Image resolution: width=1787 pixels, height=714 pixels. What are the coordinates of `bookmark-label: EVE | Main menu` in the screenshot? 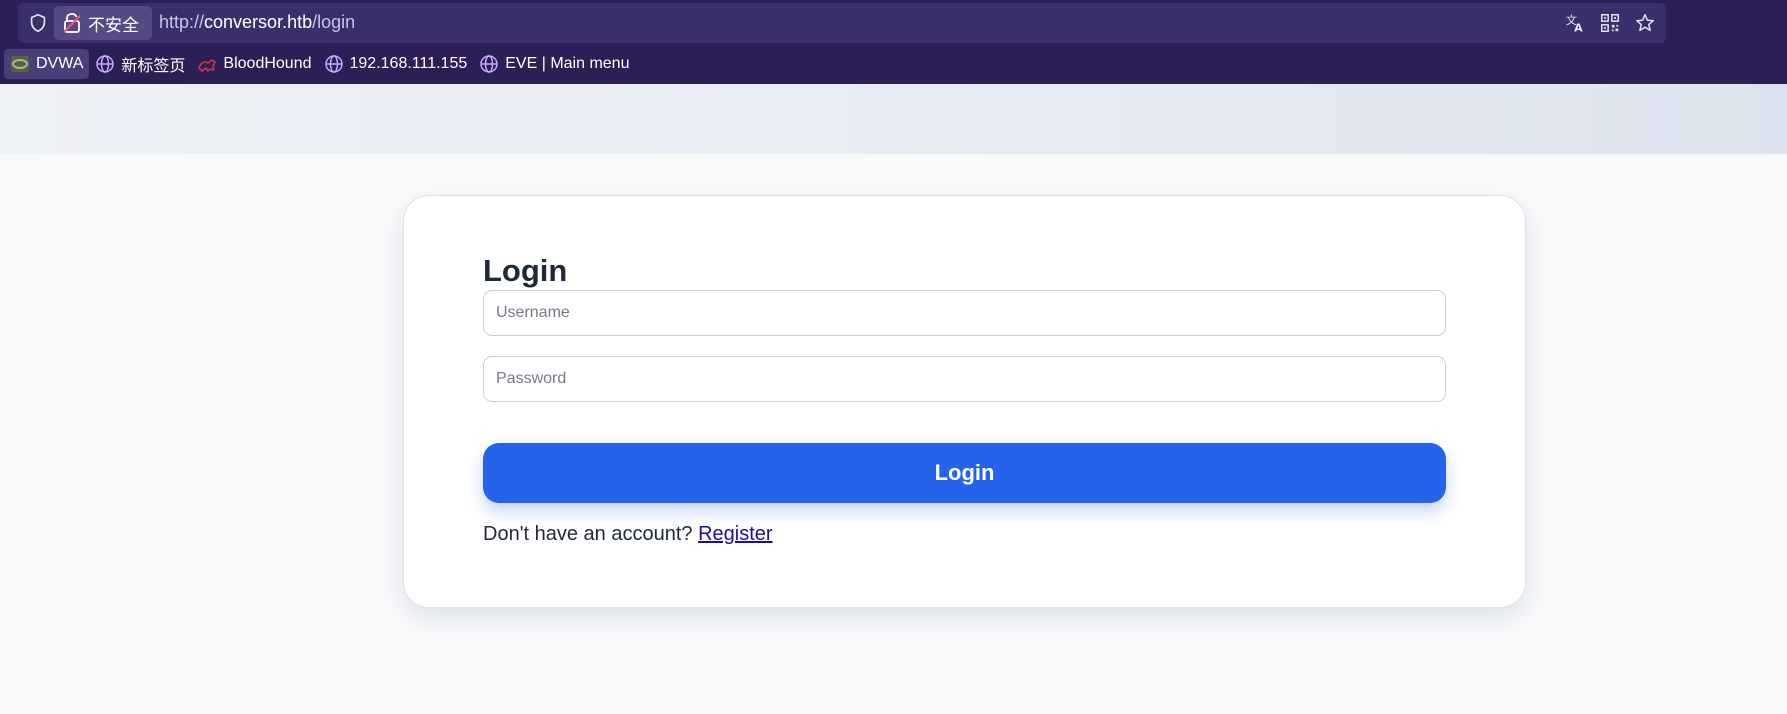 It's located at (567, 63).